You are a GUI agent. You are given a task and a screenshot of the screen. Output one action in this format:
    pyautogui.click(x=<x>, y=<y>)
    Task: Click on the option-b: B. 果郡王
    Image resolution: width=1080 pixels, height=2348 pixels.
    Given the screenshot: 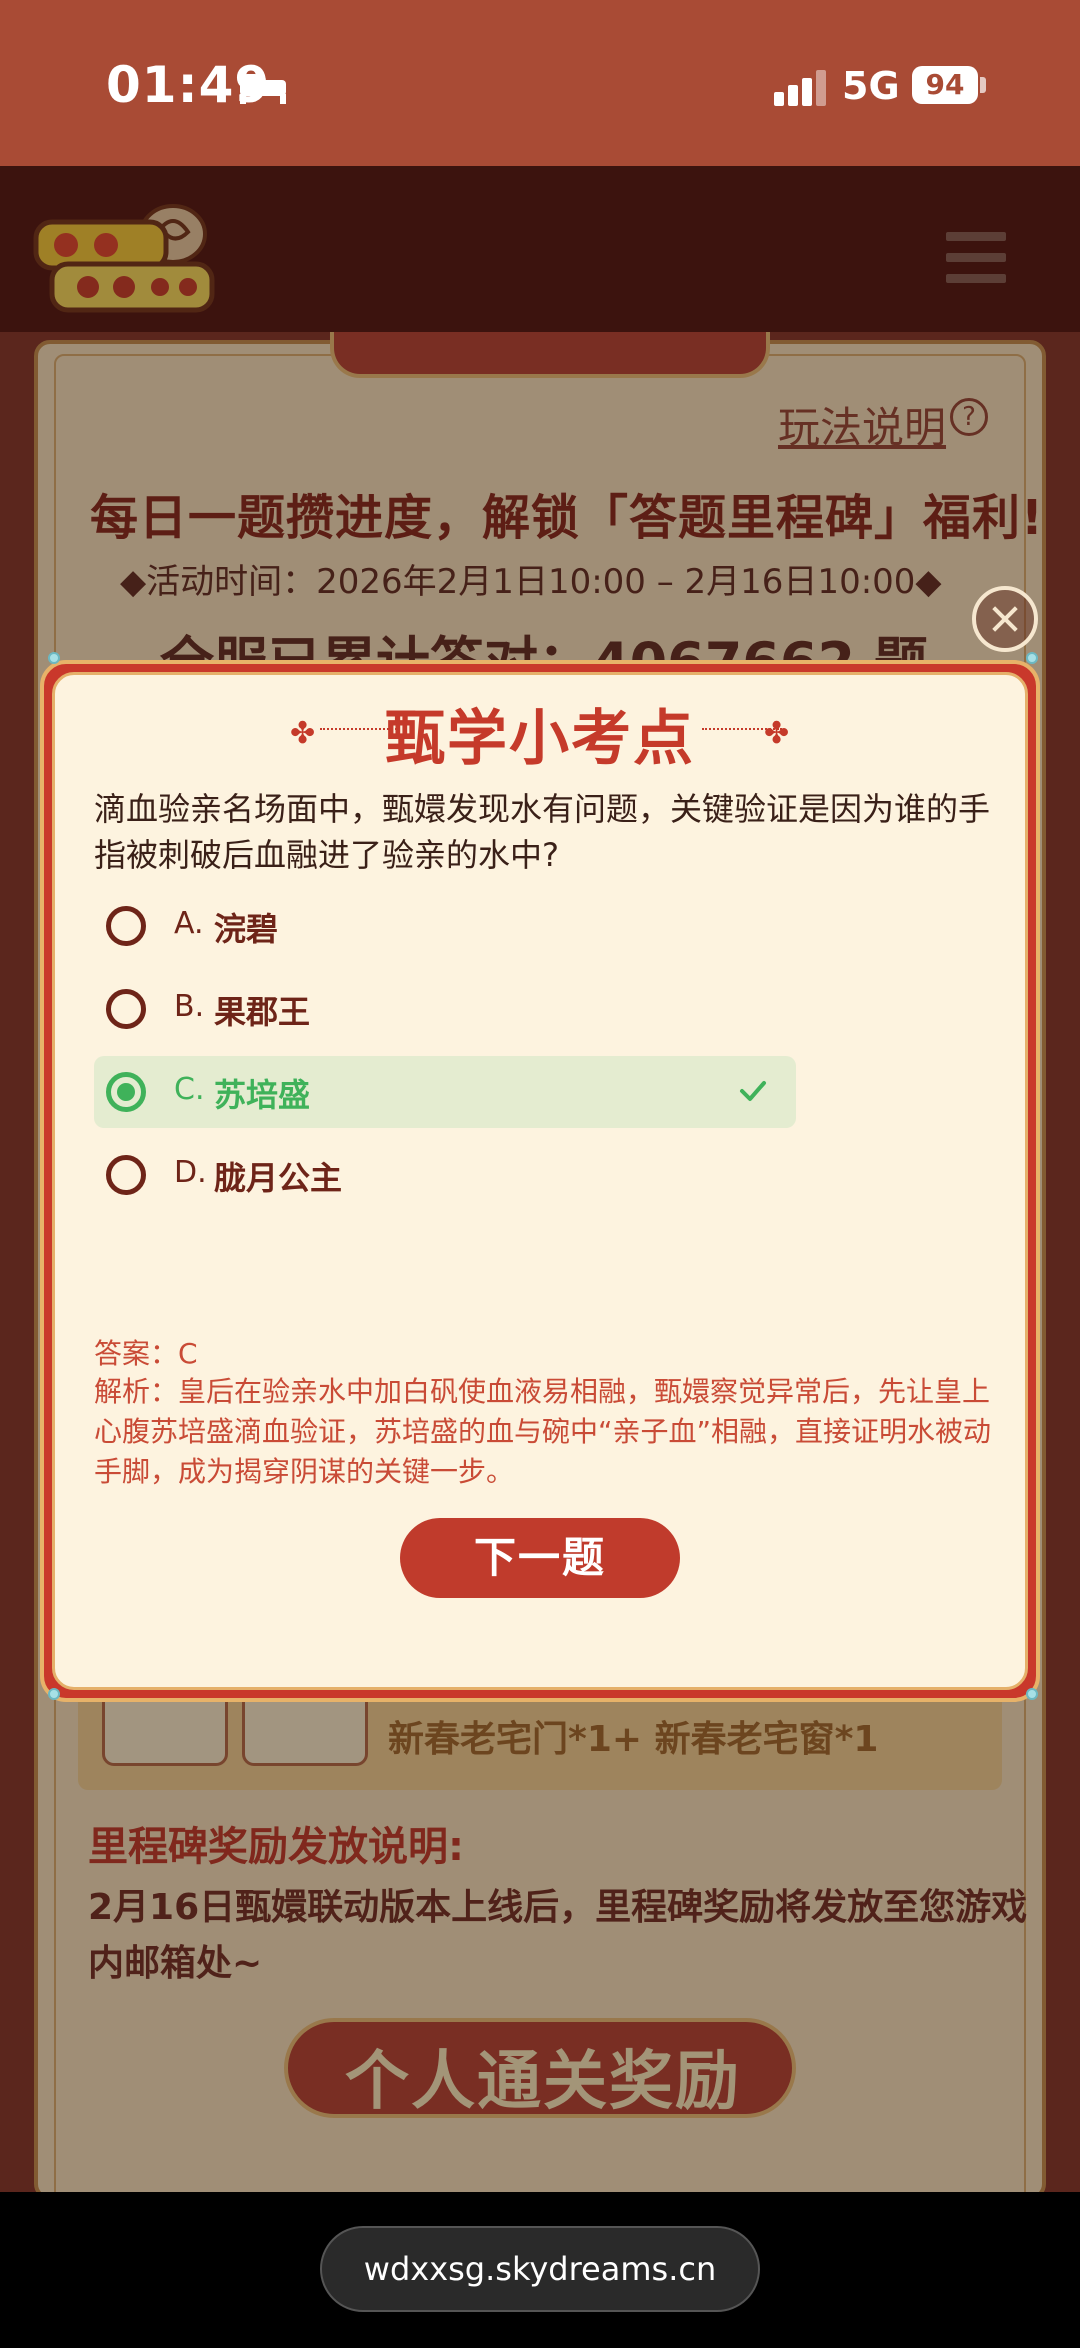 What is the action you would take?
    pyautogui.click(x=445, y=1009)
    